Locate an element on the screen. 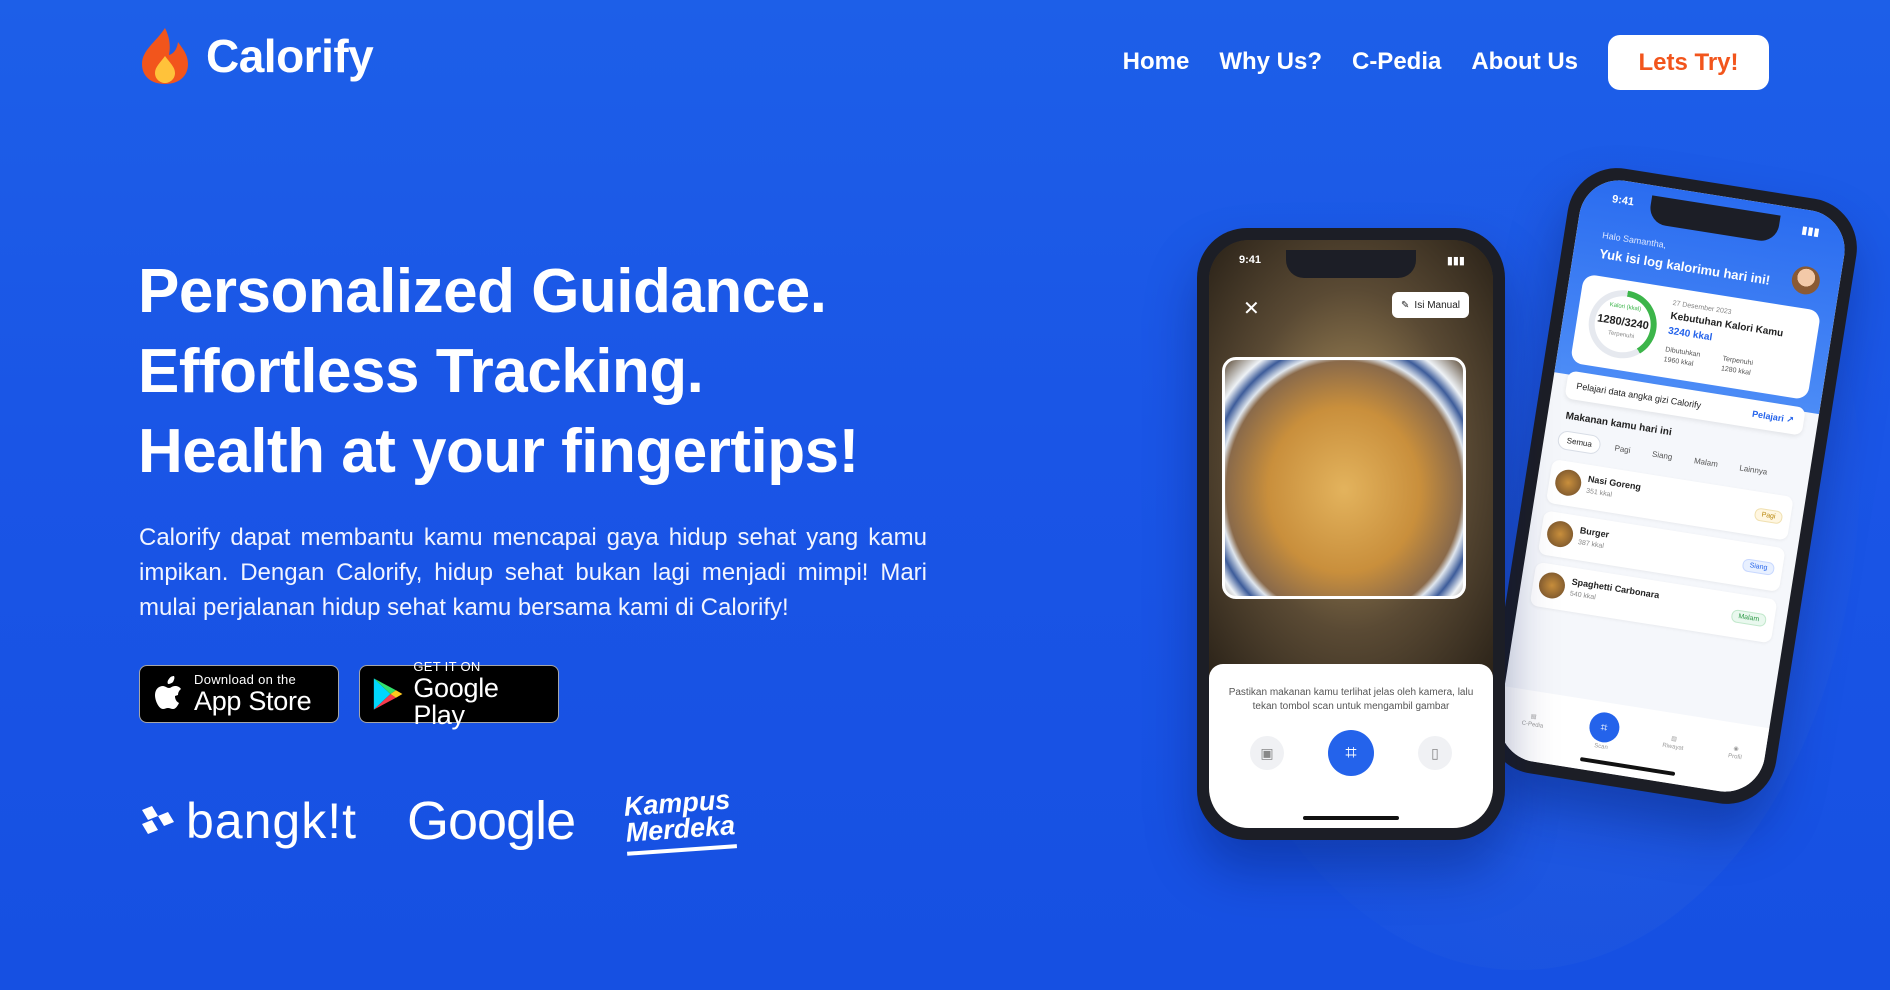 Image resolution: width=1890 pixels, height=990 pixels. nav-home: Home is located at coordinates (1156, 62).